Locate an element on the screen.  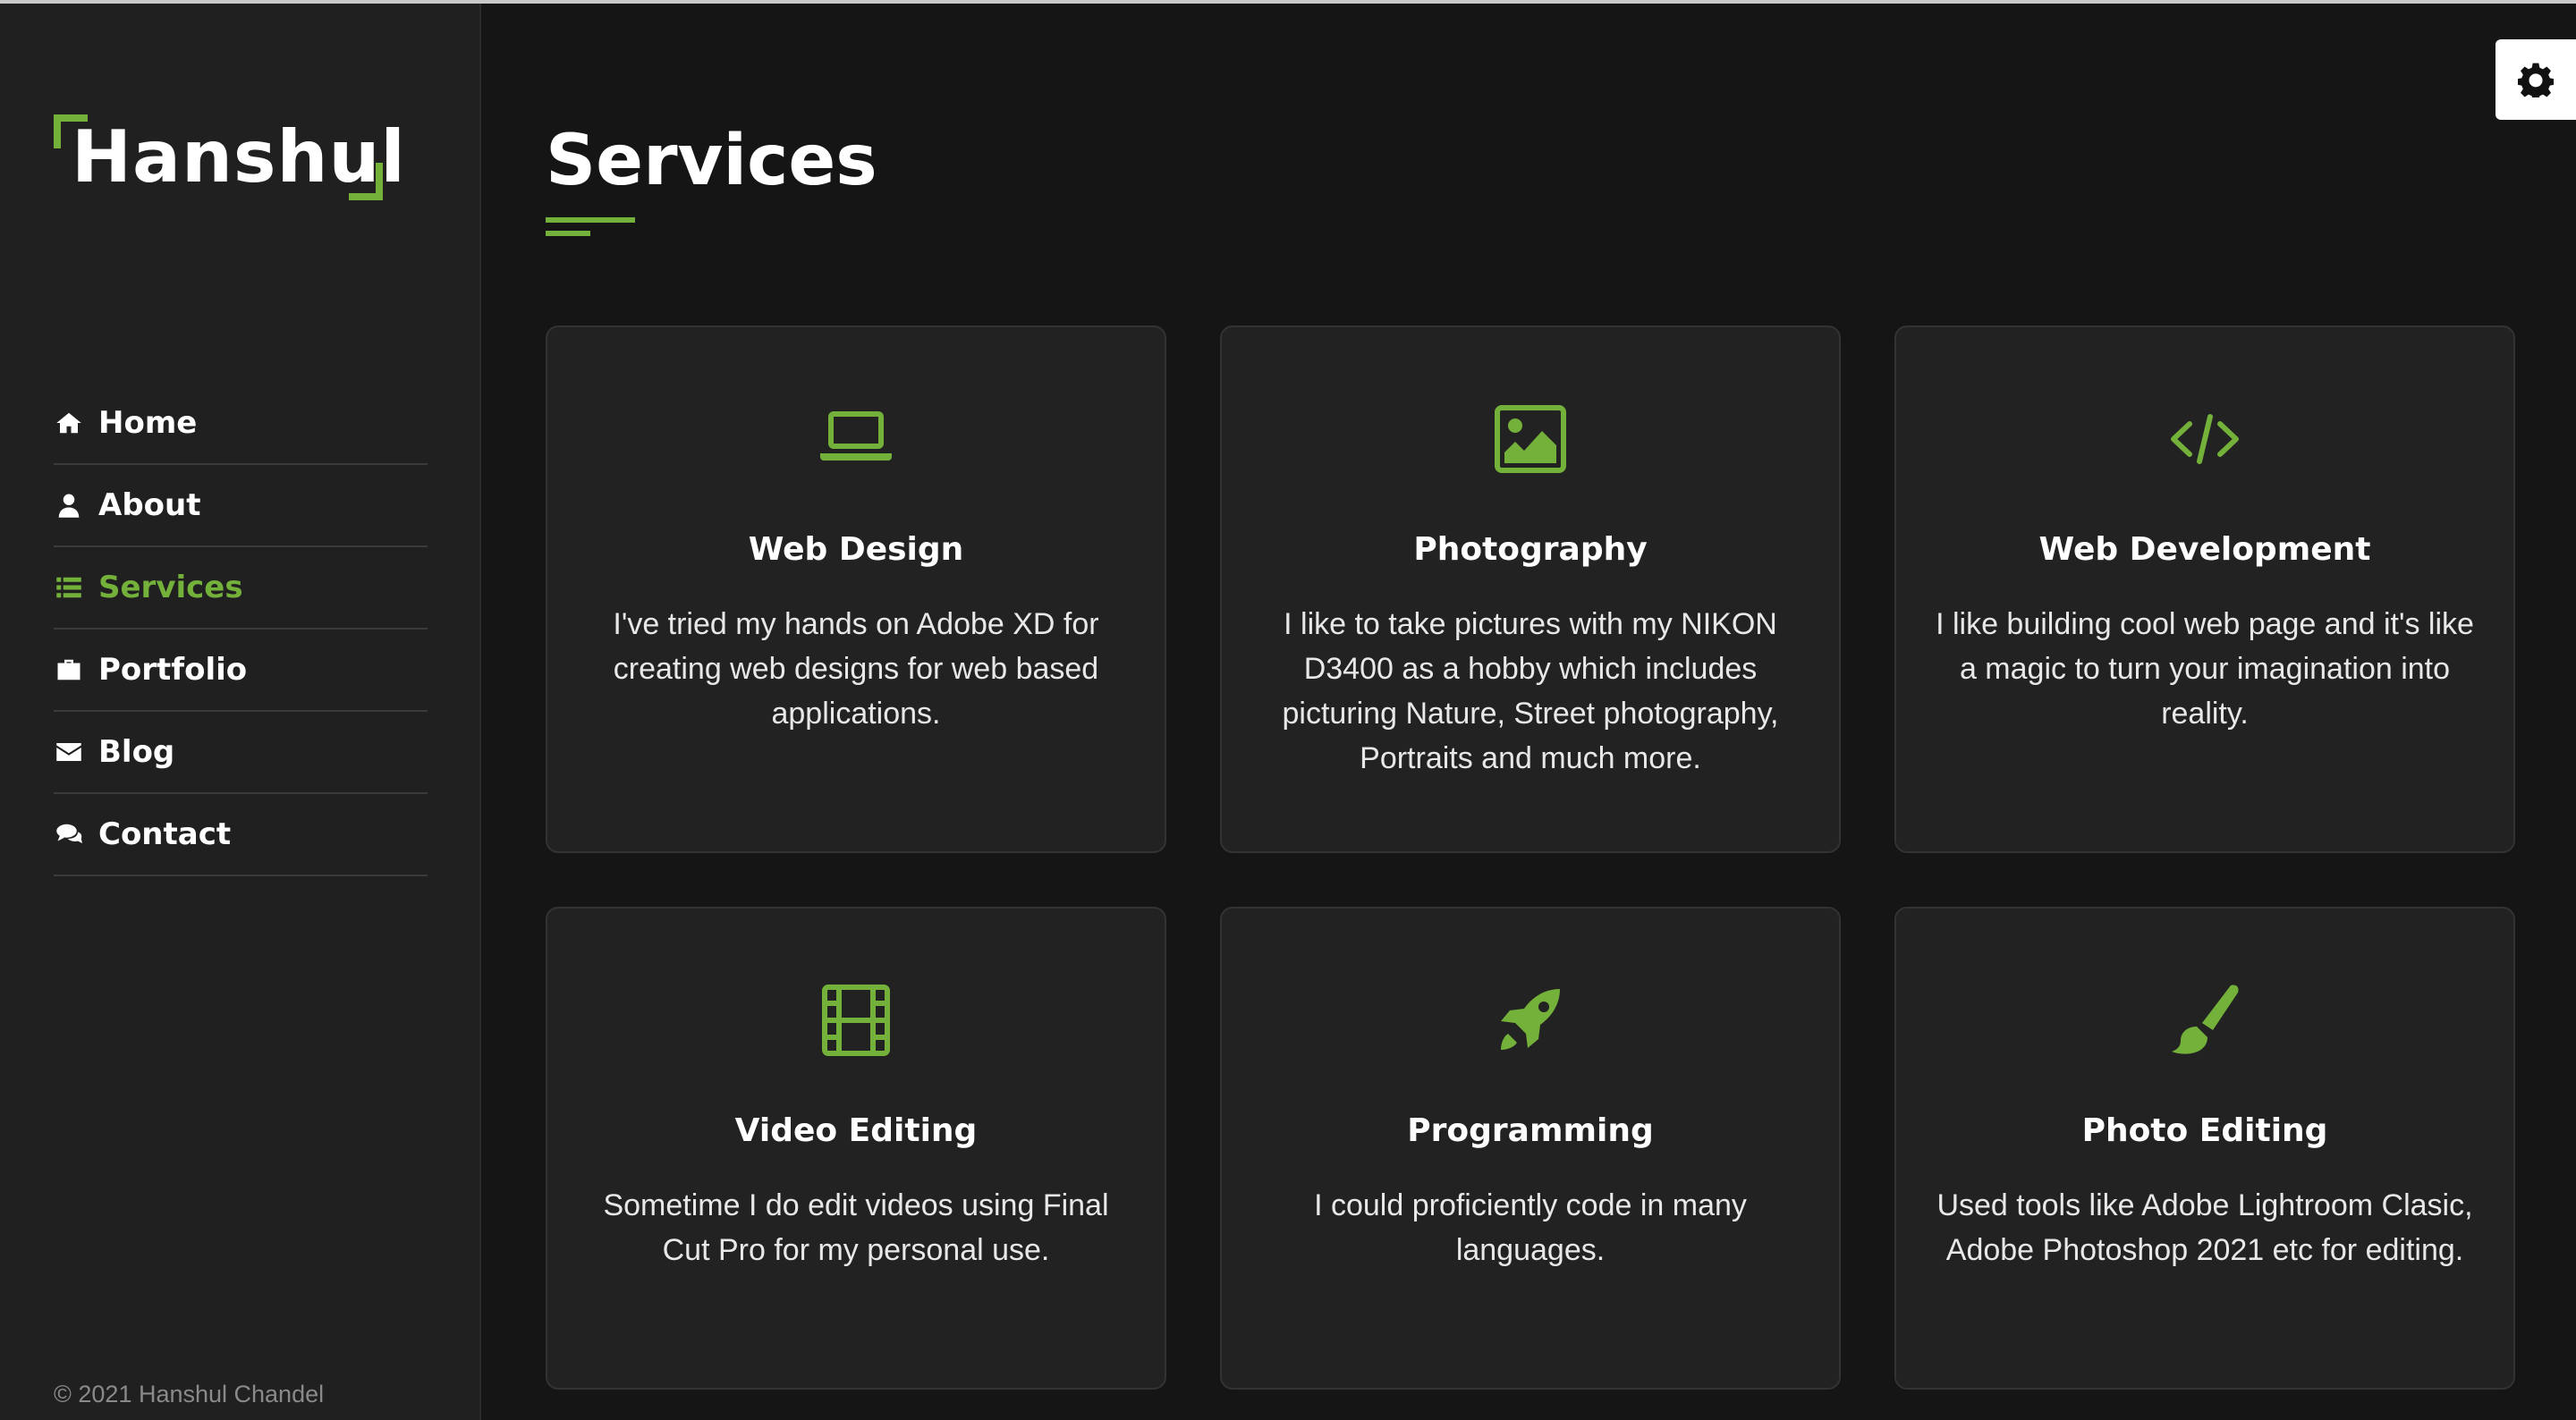
service-title: Web Design is located at coordinates (856, 550).